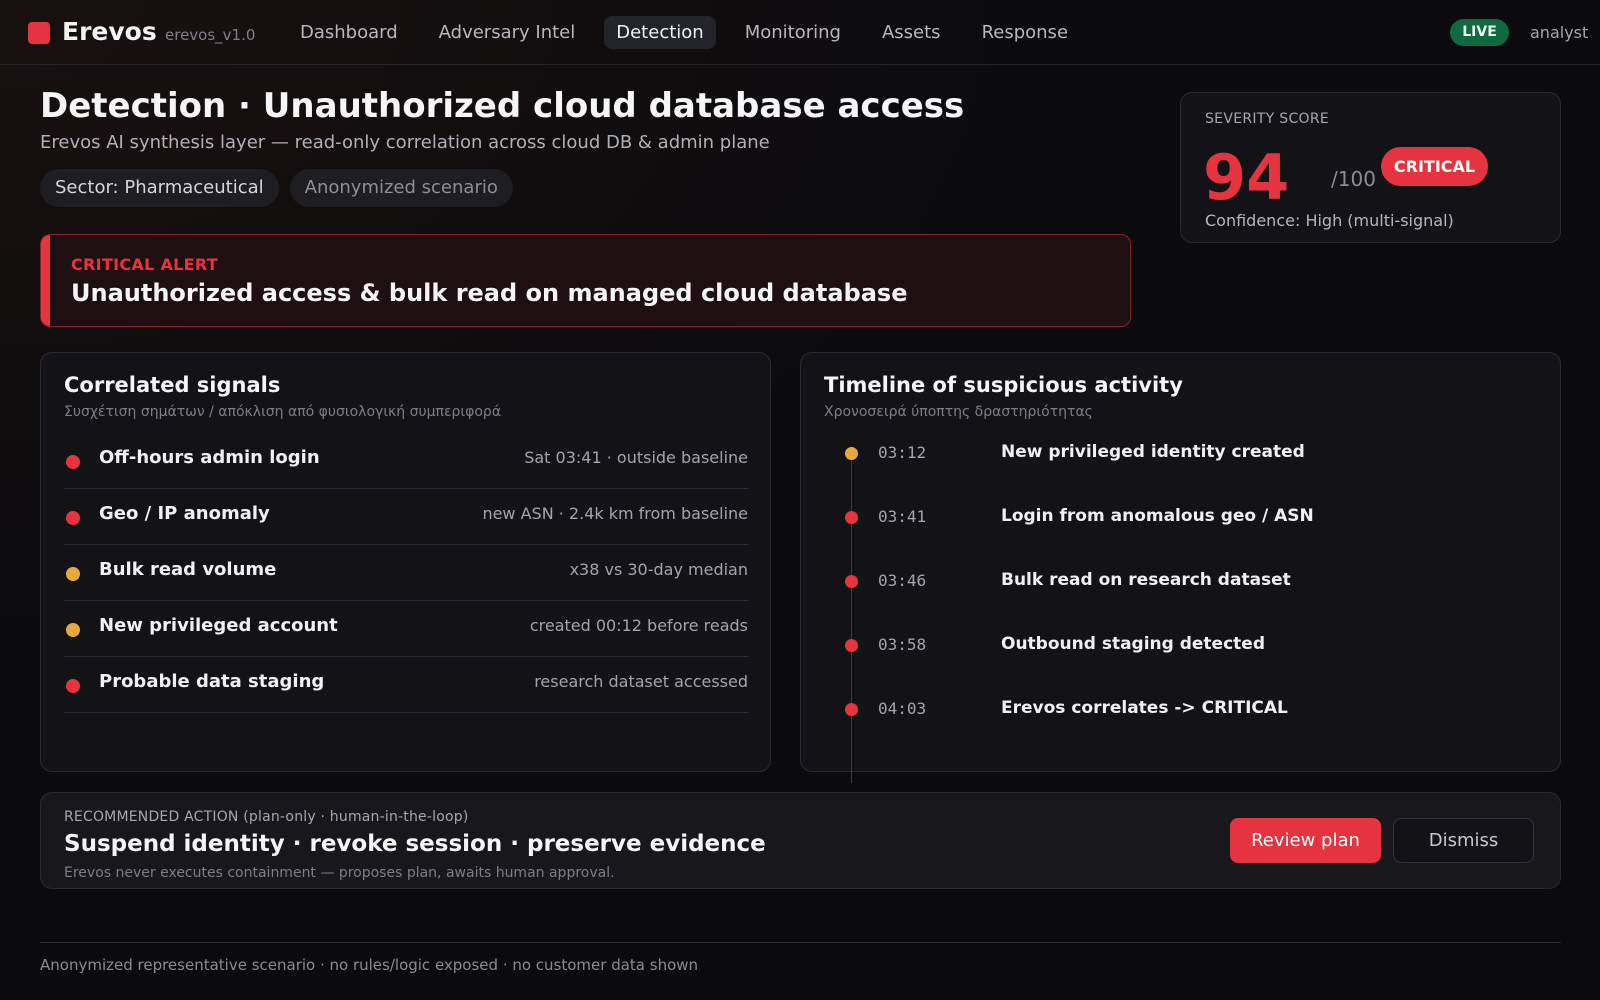 Image resolution: width=1600 pixels, height=1000 pixels. What do you see at coordinates (638, 625) in the screenshot?
I see `signal-detail: created 00:12 before reads` at bounding box center [638, 625].